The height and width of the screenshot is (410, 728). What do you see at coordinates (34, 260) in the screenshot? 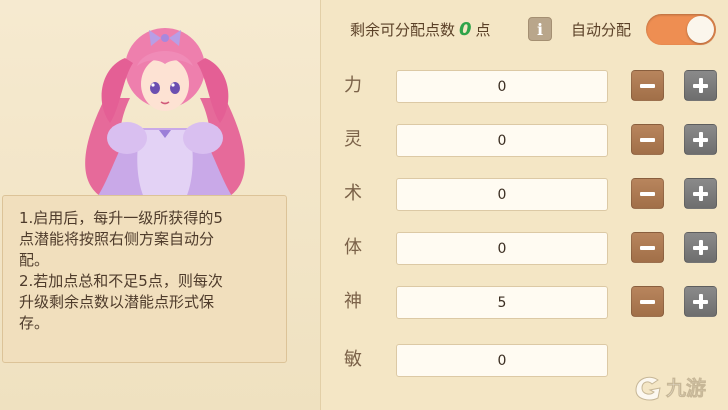
I see `description-line: 配。` at bounding box center [34, 260].